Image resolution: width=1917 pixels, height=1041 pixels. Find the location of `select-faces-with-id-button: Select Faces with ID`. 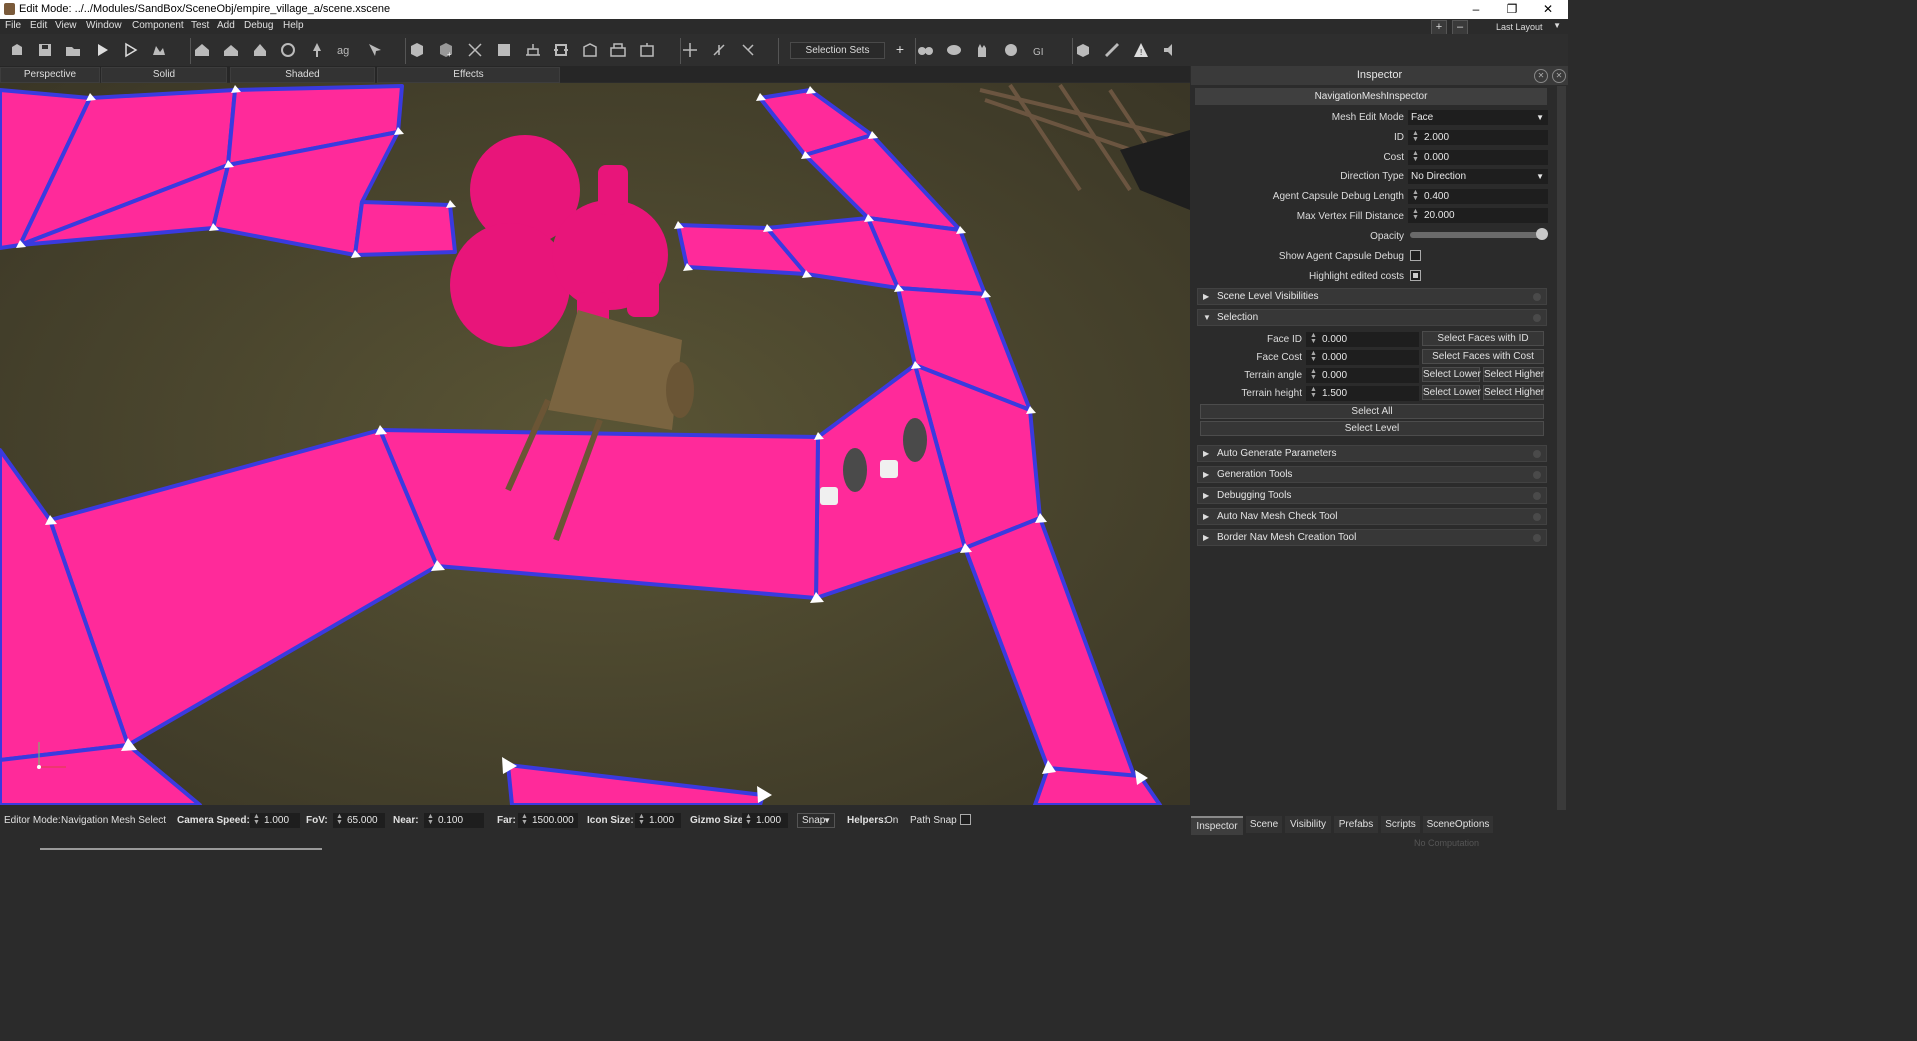

select-faces-with-id-button: Select Faces with ID is located at coordinates (1483, 338).